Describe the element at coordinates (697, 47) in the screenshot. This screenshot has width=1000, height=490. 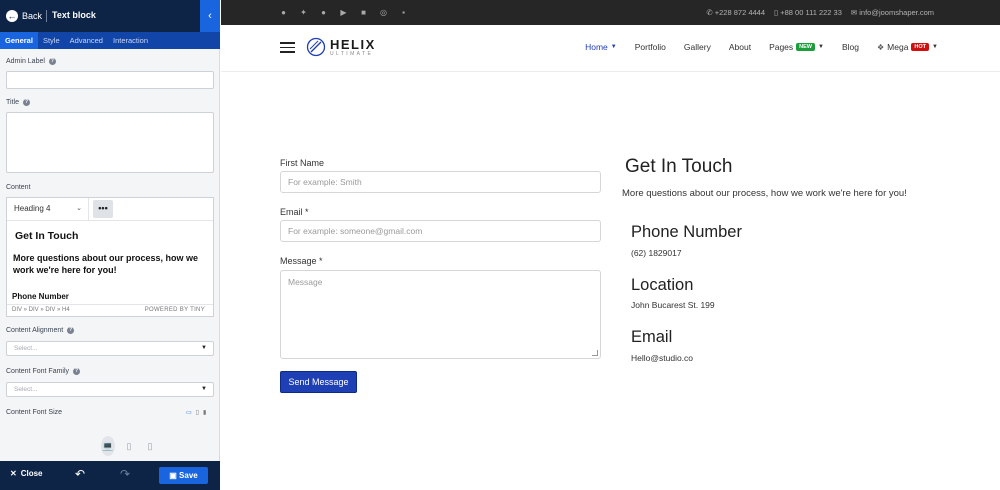
I see `nav-gallery: Gallery` at that location.